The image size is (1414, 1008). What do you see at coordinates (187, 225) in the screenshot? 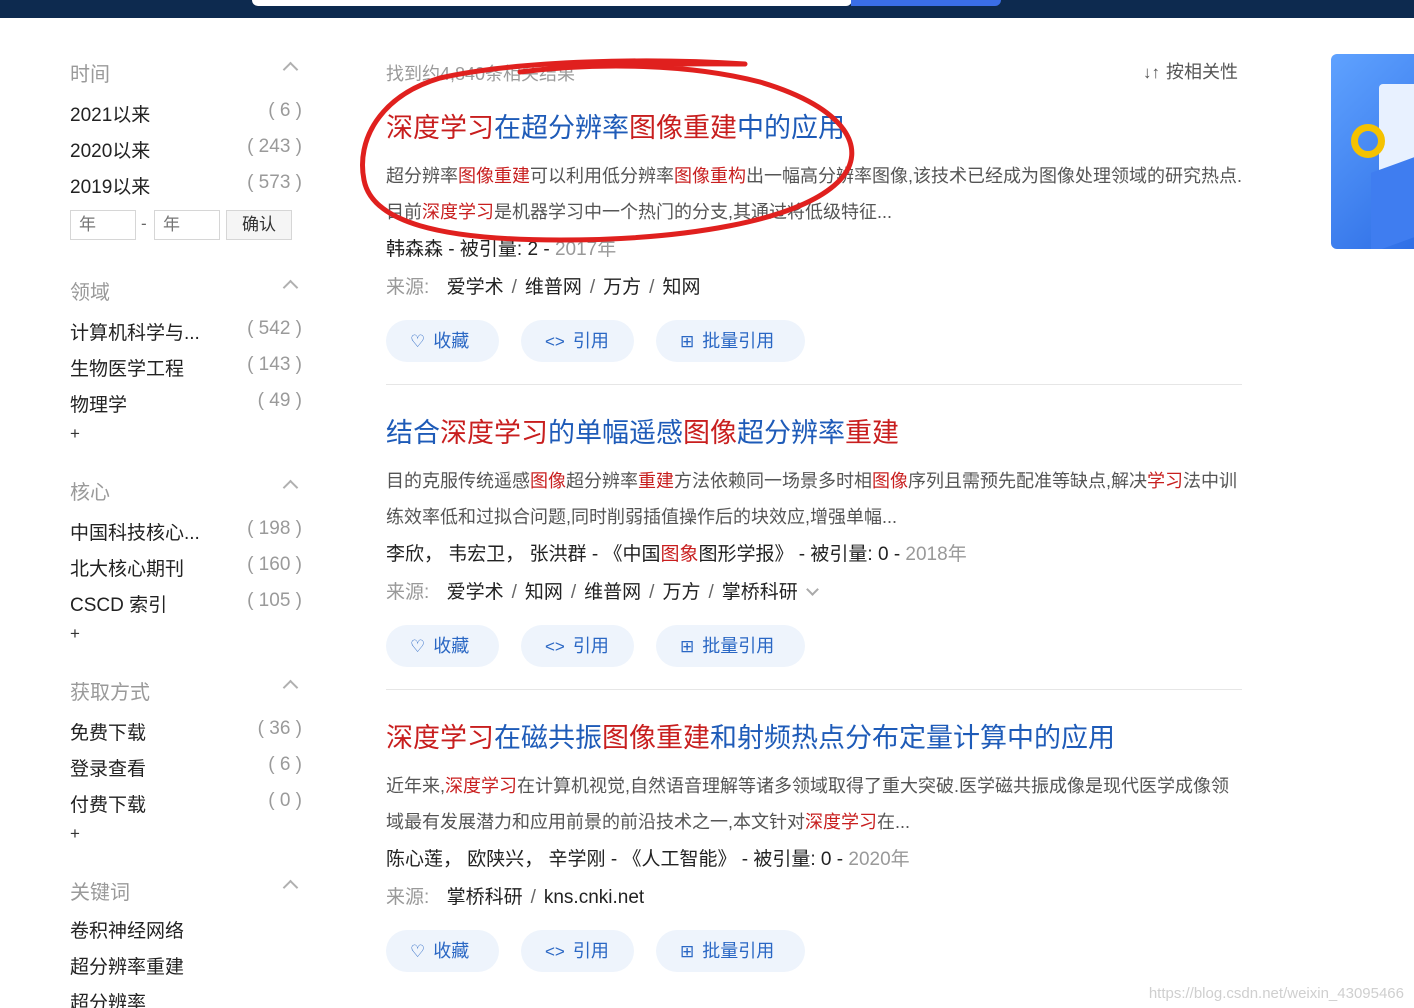
I see `year-to-input` at bounding box center [187, 225].